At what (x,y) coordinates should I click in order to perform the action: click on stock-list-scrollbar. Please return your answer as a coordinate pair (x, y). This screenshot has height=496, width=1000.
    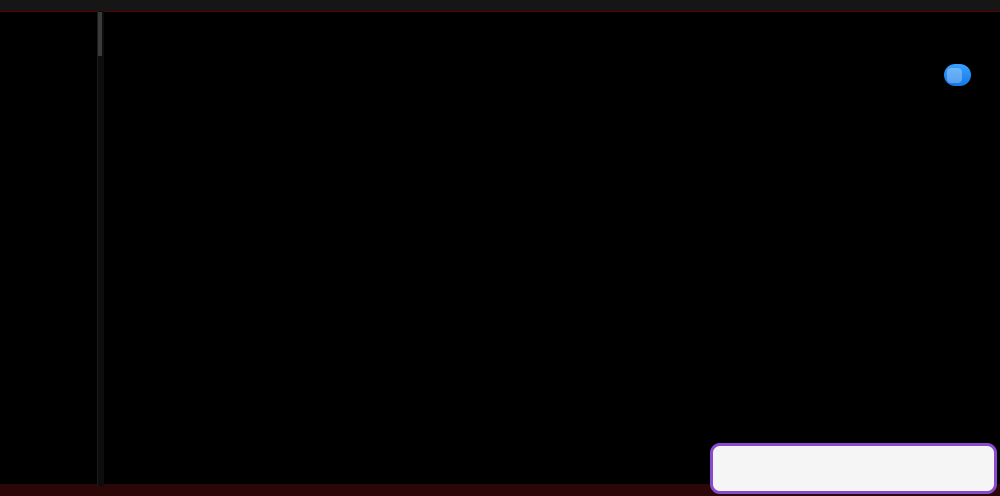
    Looking at the image, I should click on (100, 248).